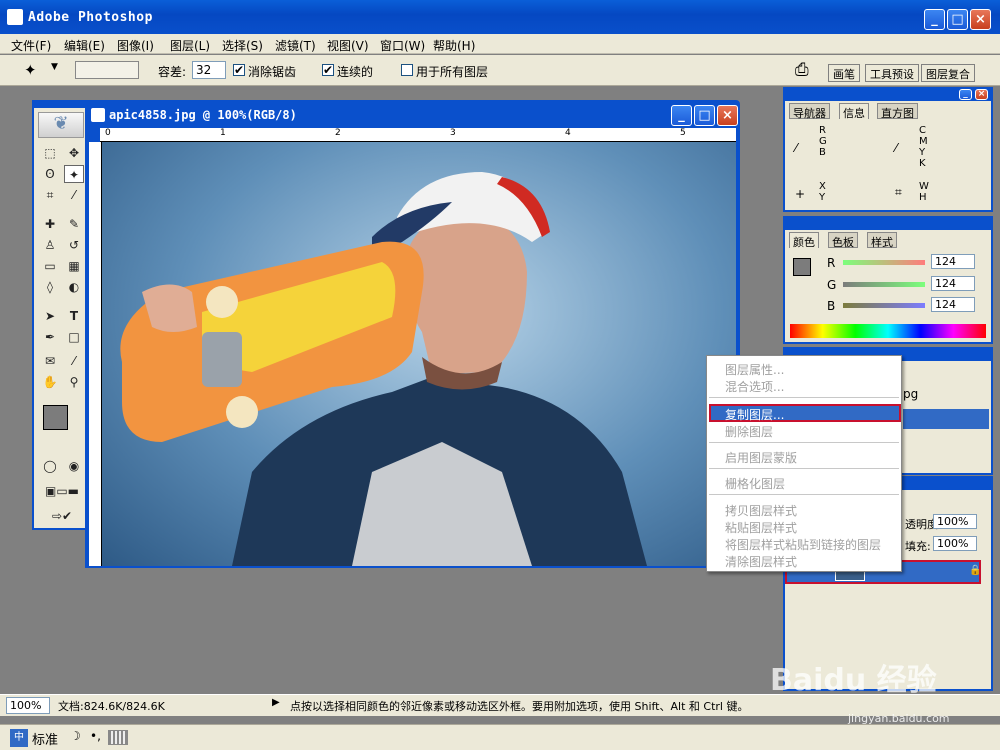  Describe the element at coordinates (402, 45) in the screenshot. I see `menu-window: 窗口(W)` at that location.